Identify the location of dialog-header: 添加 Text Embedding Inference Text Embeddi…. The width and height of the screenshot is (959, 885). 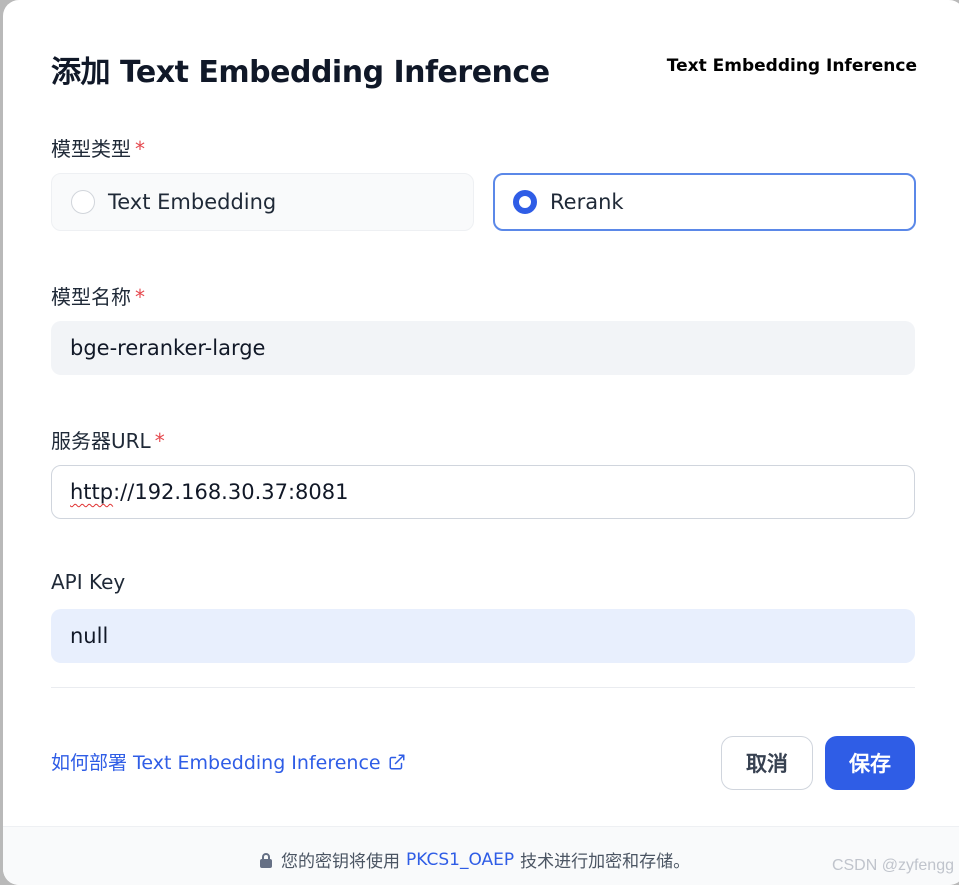
(484, 69).